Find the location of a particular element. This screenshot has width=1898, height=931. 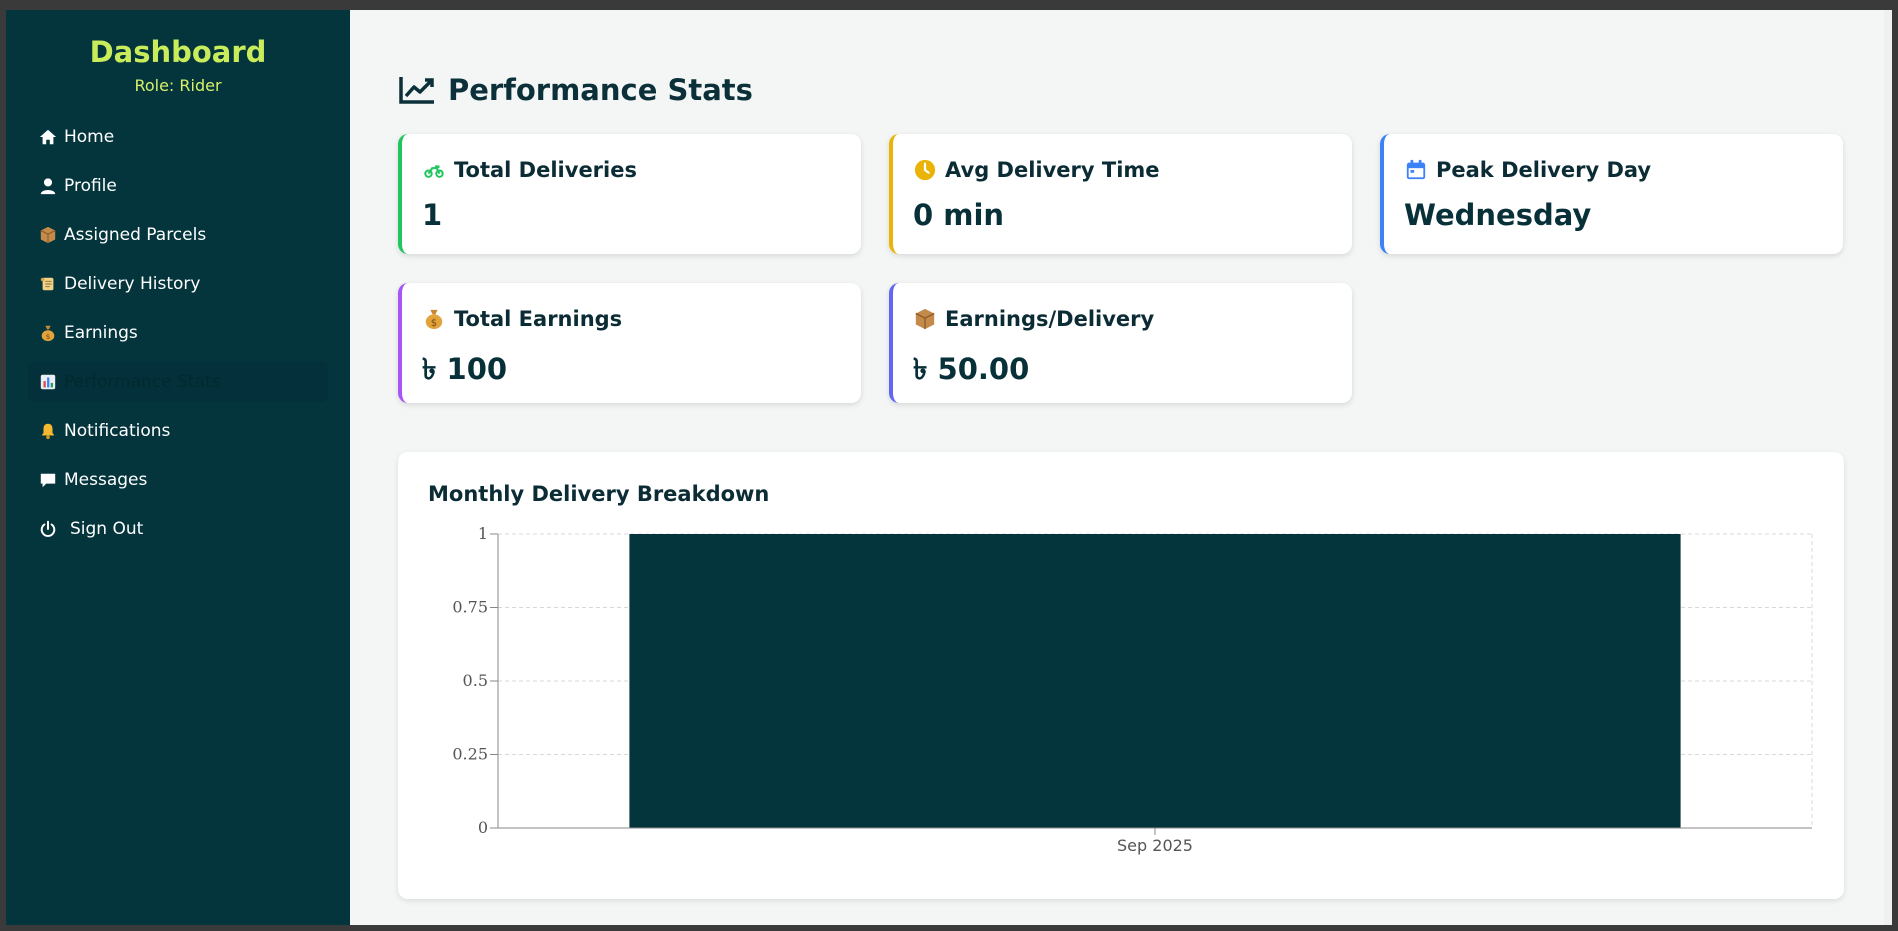

sidebar-item-messages: Messages is located at coordinates (178, 480).